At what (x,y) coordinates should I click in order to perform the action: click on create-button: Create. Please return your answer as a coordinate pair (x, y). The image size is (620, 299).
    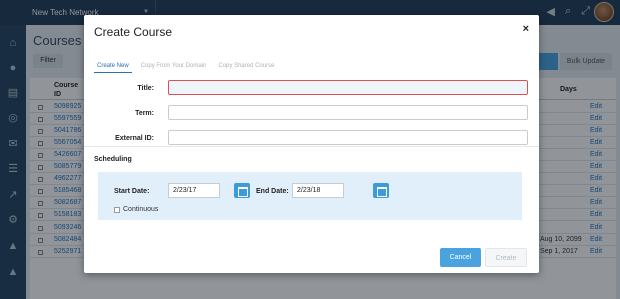
    Looking at the image, I should click on (506, 257).